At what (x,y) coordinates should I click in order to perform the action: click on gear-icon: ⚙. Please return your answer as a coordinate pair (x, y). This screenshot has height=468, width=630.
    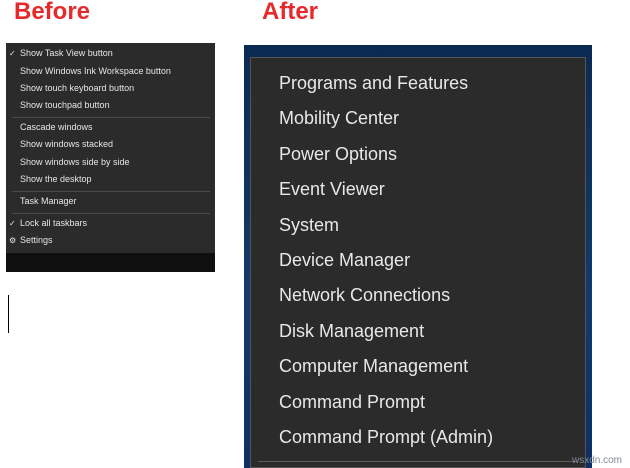
    Looking at the image, I should click on (13, 240).